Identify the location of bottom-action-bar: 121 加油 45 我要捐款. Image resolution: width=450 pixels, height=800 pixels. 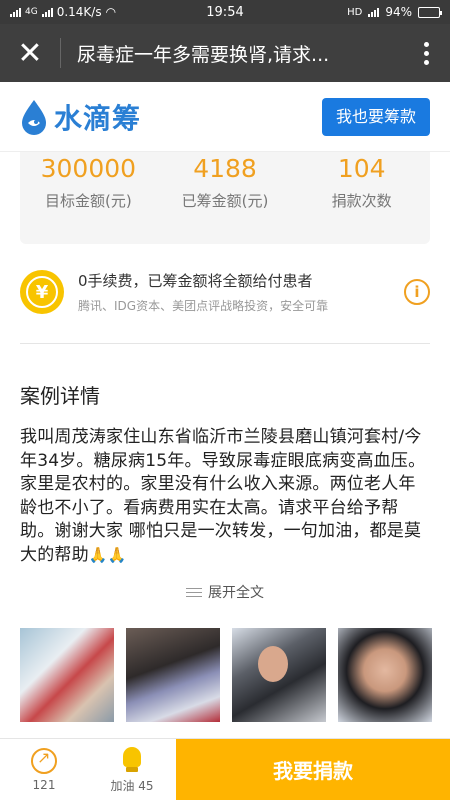
(225, 769).